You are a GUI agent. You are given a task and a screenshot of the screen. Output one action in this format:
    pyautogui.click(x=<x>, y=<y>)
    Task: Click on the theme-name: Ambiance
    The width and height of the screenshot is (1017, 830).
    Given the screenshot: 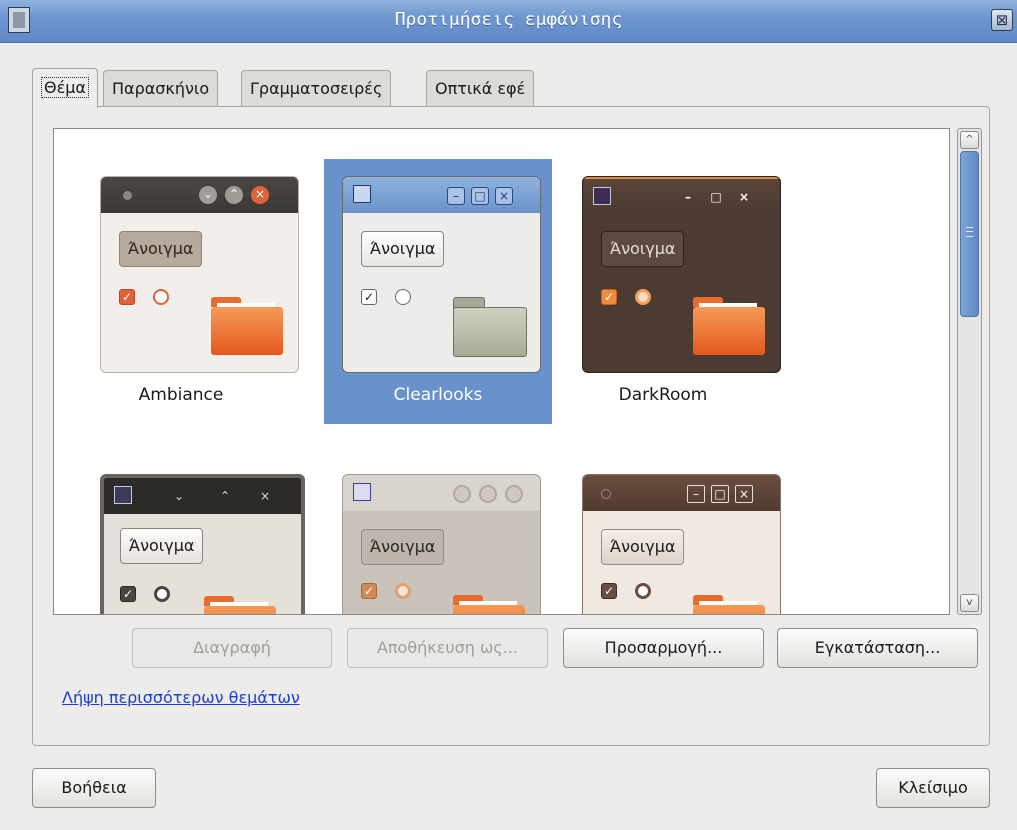 What is the action you would take?
    pyautogui.click(x=181, y=395)
    